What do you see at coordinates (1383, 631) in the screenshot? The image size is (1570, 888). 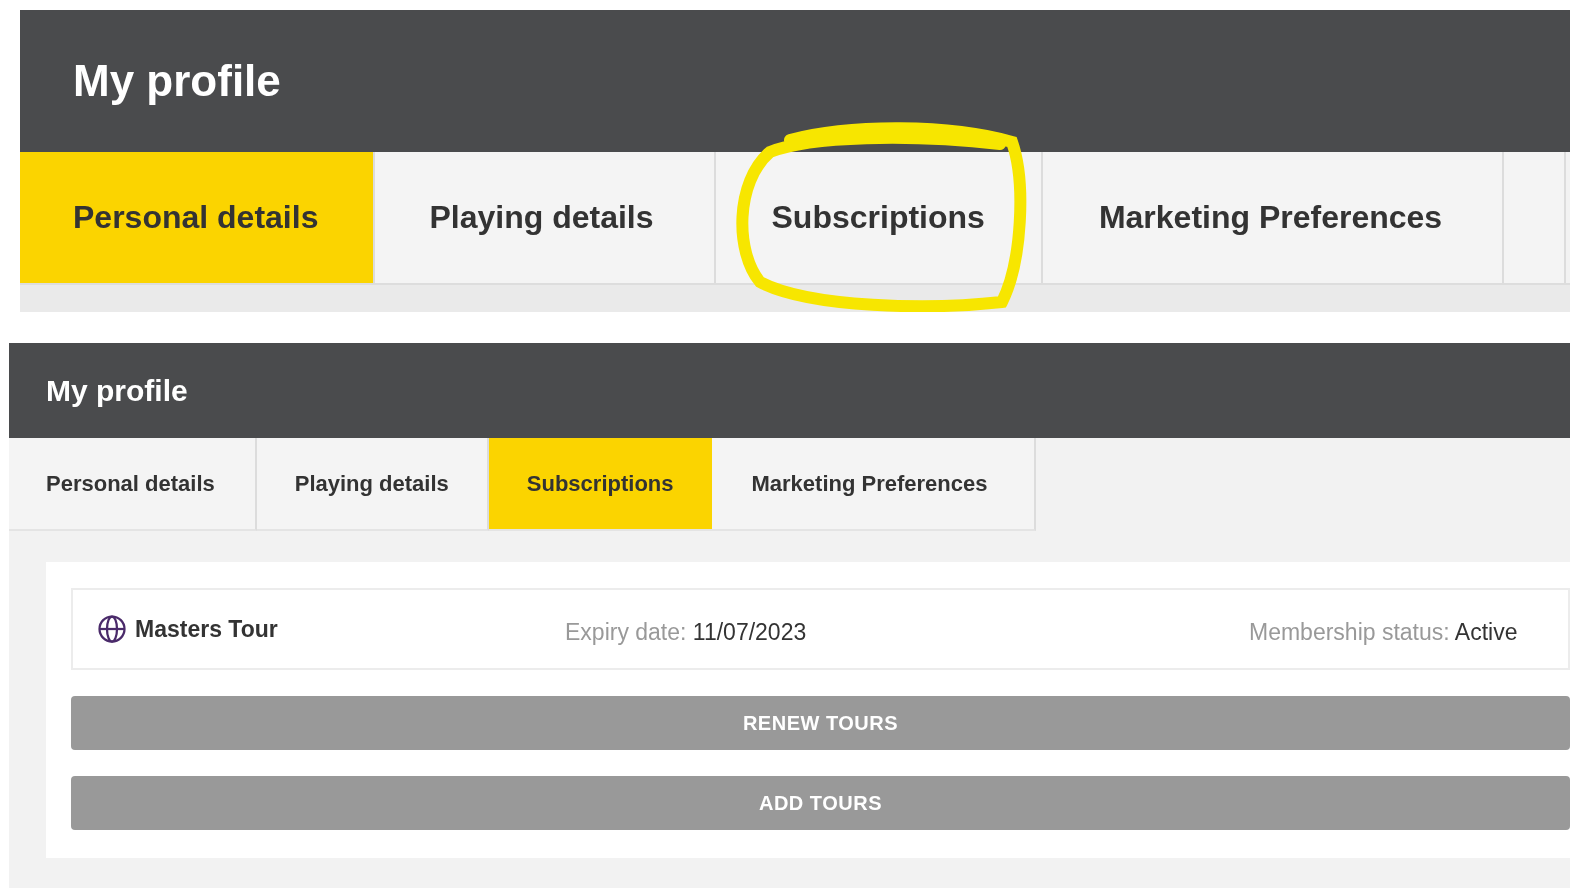 I see `membership-status: Membership status: Active` at bounding box center [1383, 631].